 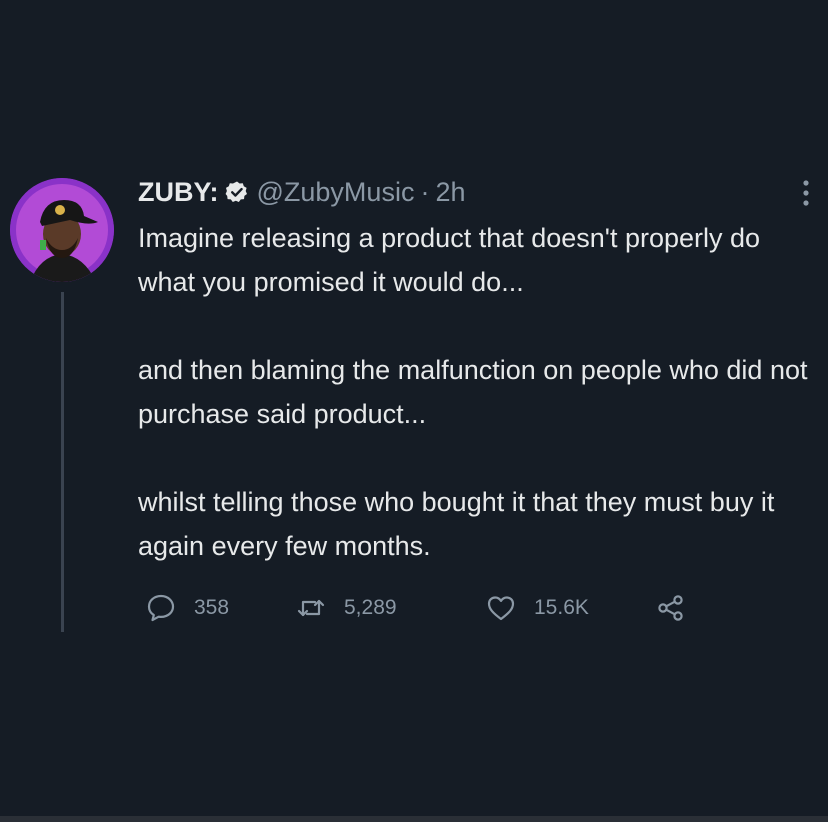 I want to click on more-icon, so click(x=806, y=193).